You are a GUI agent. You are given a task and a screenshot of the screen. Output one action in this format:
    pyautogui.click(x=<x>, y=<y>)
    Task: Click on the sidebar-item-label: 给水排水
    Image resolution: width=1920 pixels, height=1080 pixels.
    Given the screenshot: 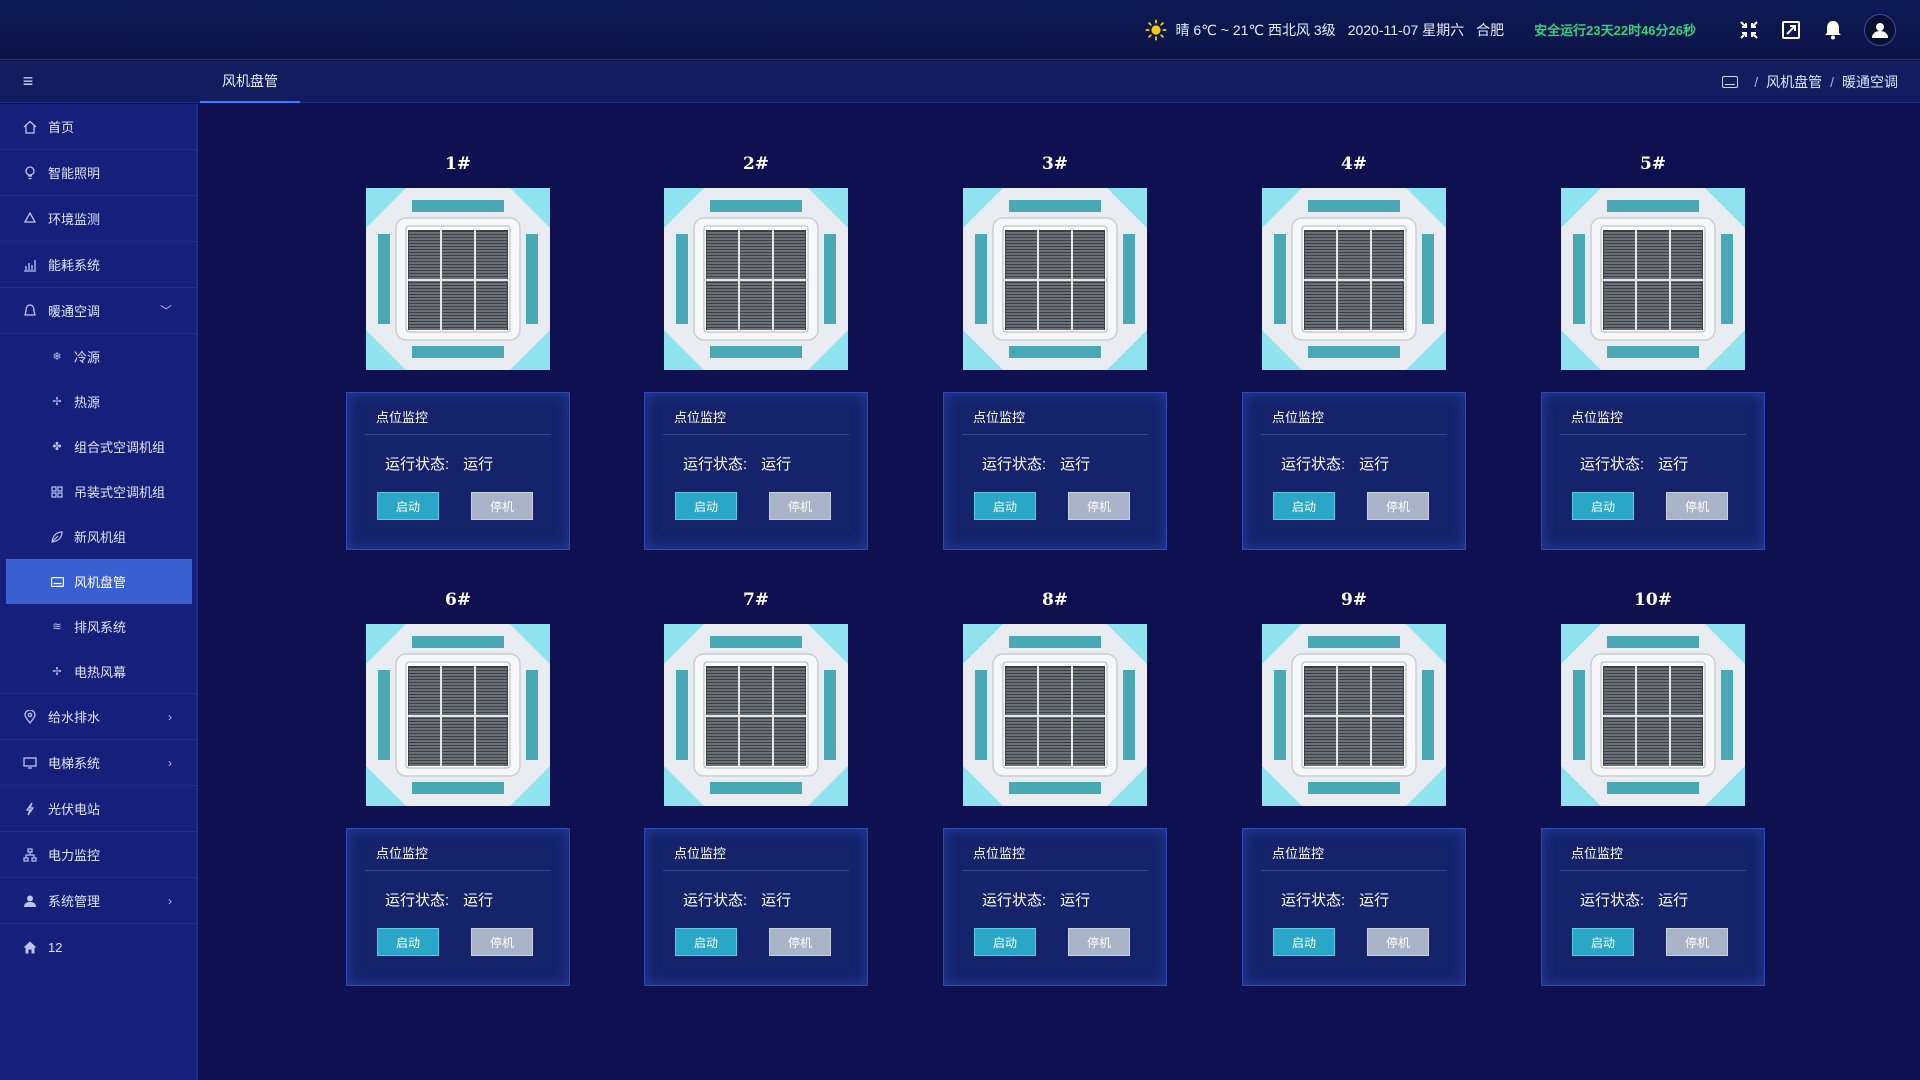 What is the action you would take?
    pyautogui.click(x=74, y=717)
    